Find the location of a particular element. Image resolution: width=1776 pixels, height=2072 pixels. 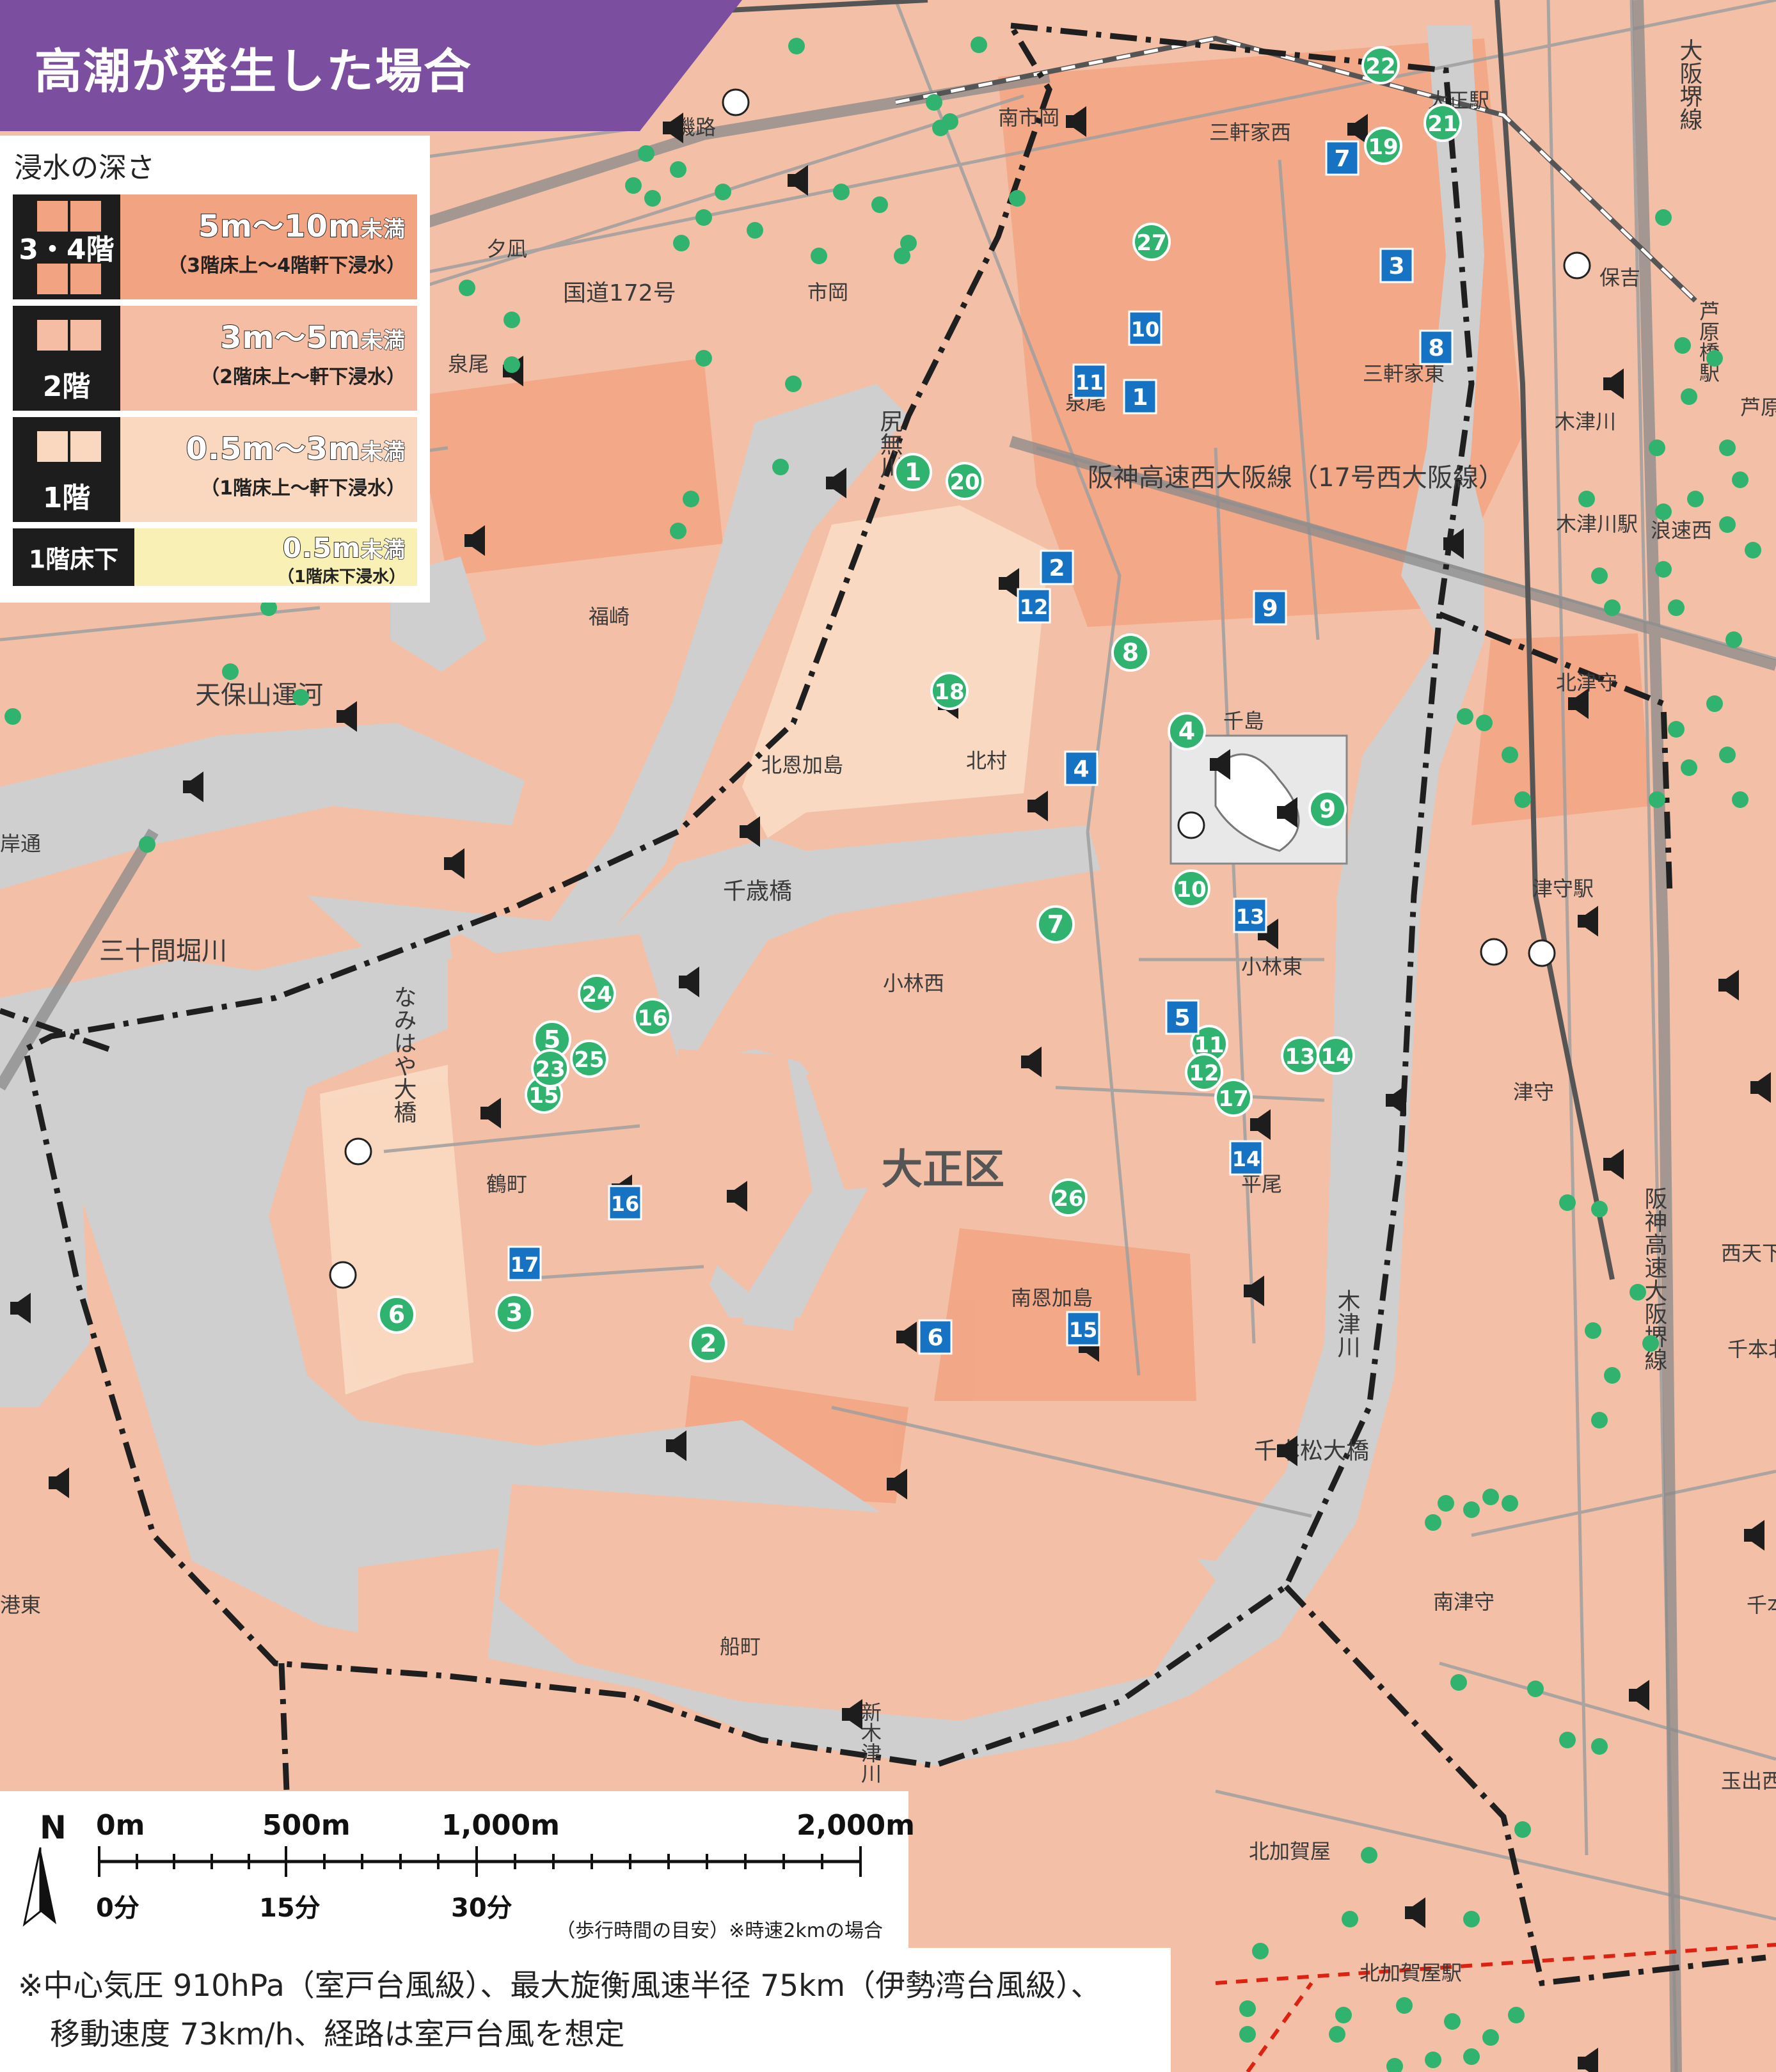

shelter-building-marker: 15 is located at coordinates (1083, 1329).